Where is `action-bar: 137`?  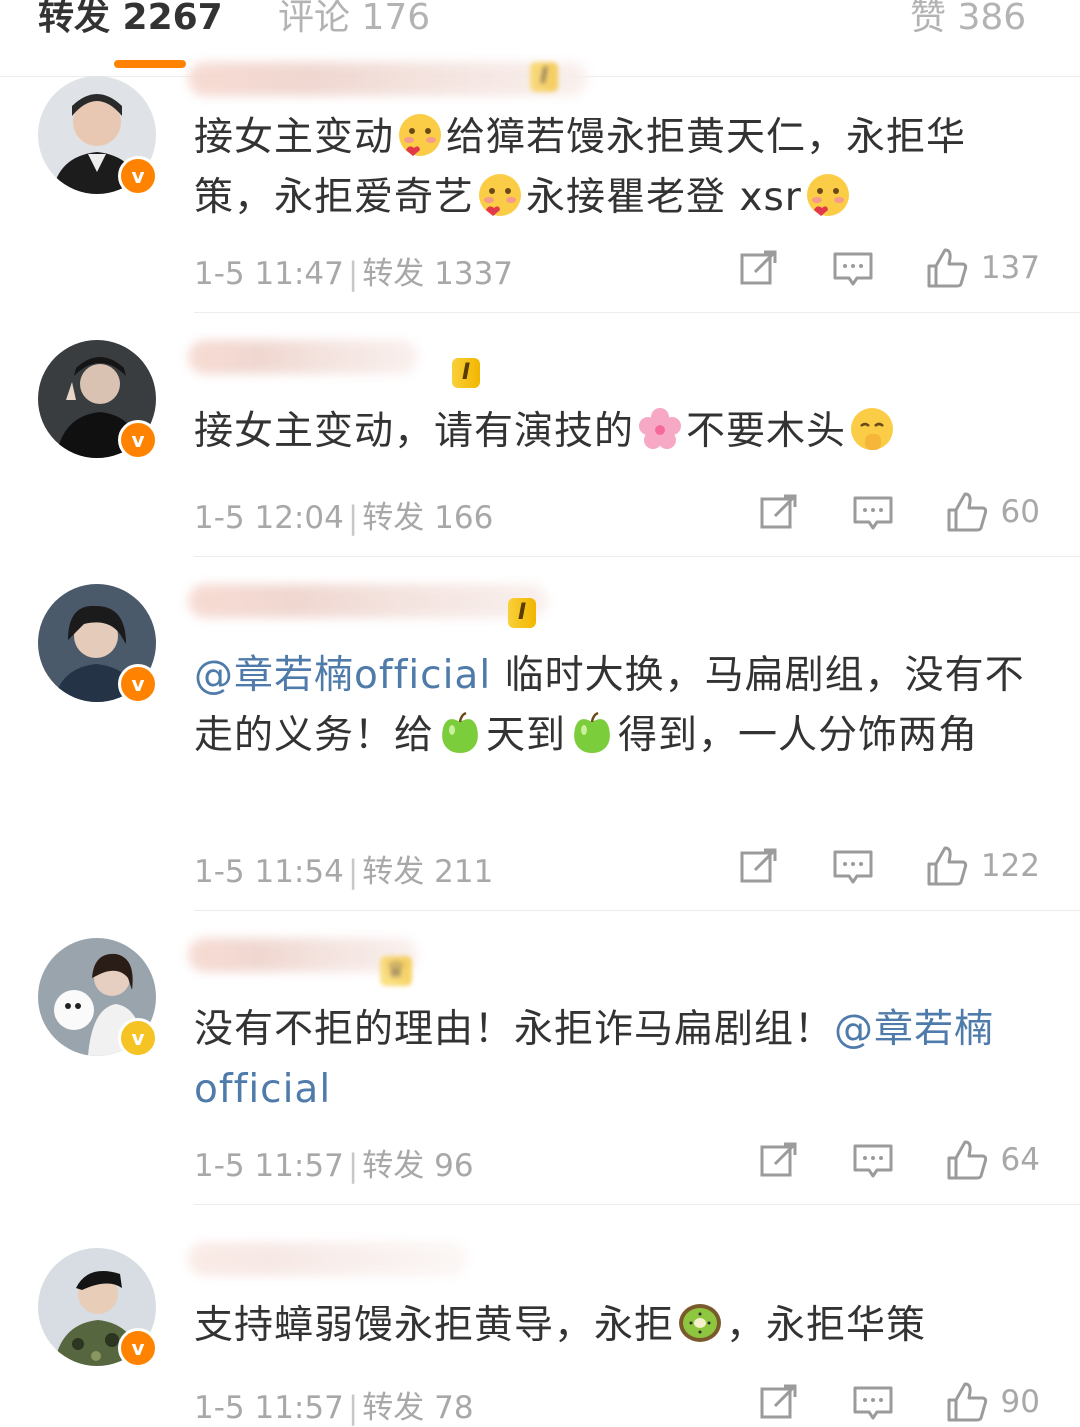
action-bar: 137 is located at coordinates (888, 268).